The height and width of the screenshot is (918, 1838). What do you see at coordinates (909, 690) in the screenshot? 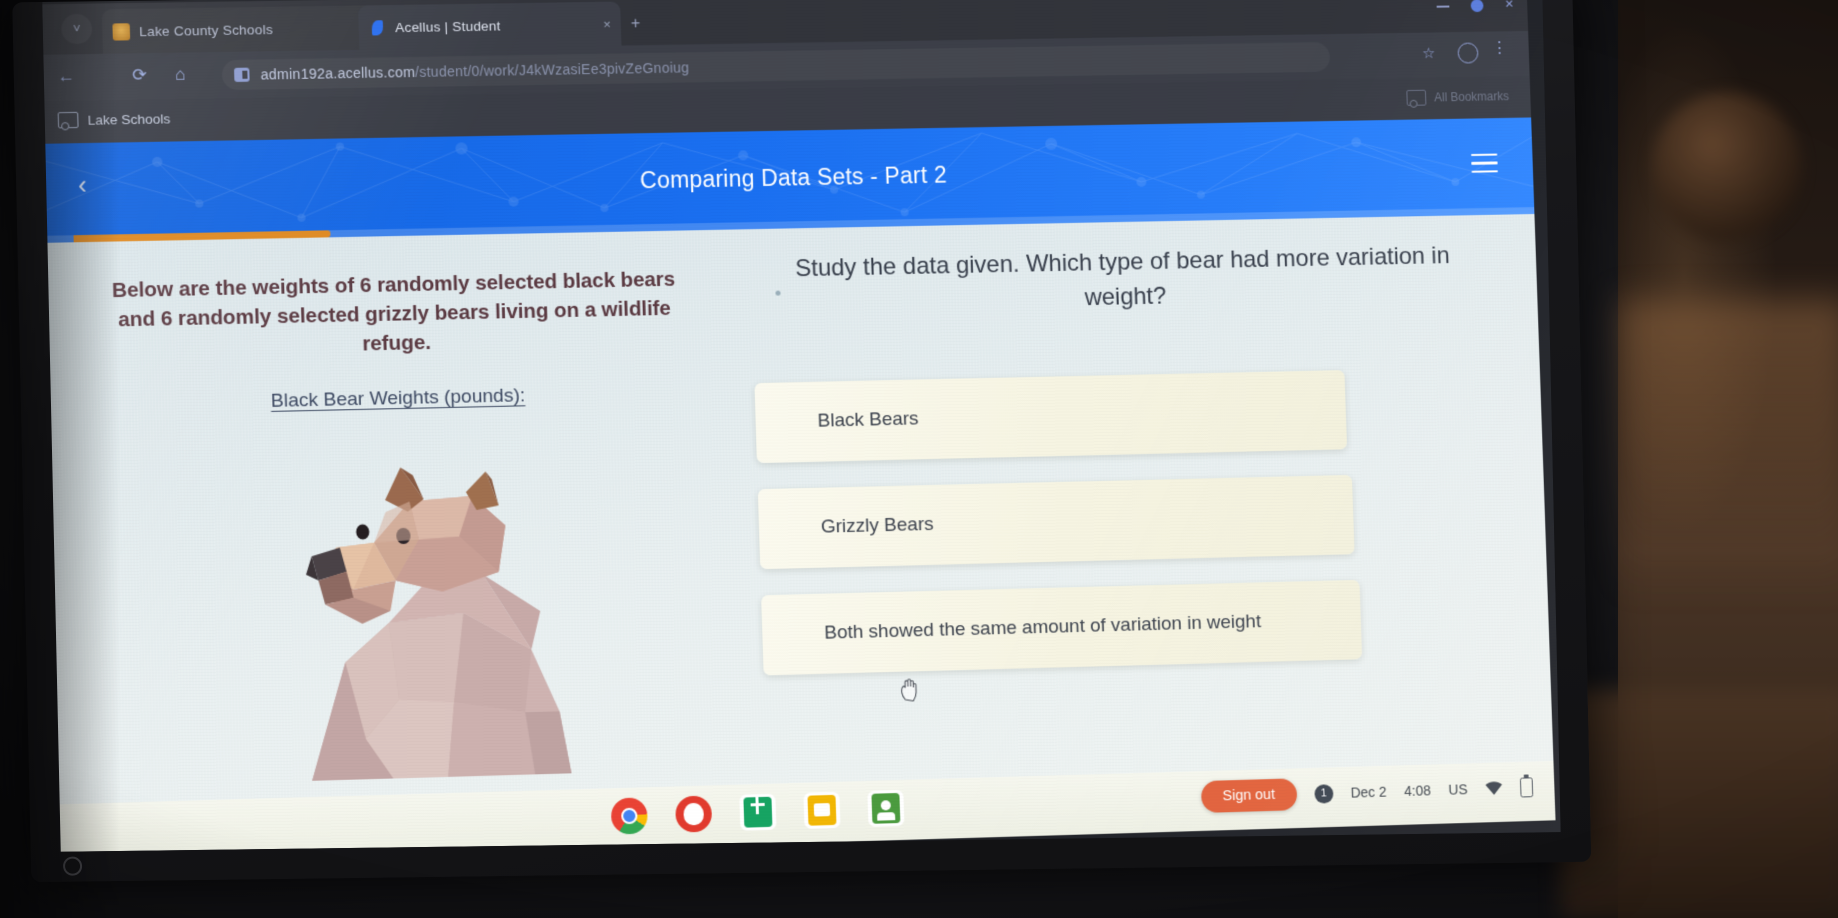
I see `pointing-hand-cursor-icon` at bounding box center [909, 690].